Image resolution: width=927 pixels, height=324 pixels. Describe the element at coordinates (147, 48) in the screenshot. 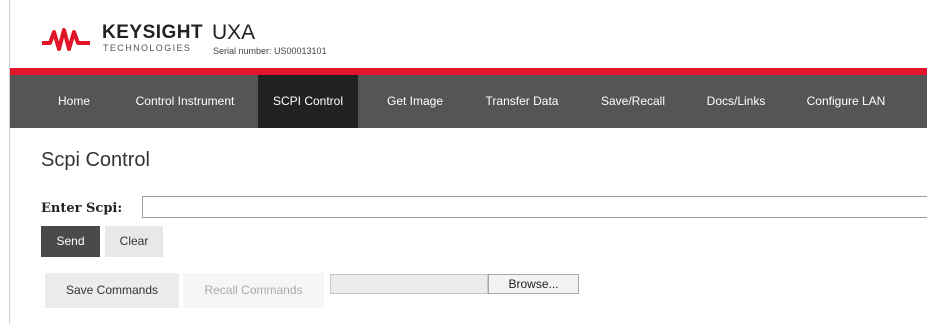

I see `brand-subtitle: TECHNOLOGIES` at that location.